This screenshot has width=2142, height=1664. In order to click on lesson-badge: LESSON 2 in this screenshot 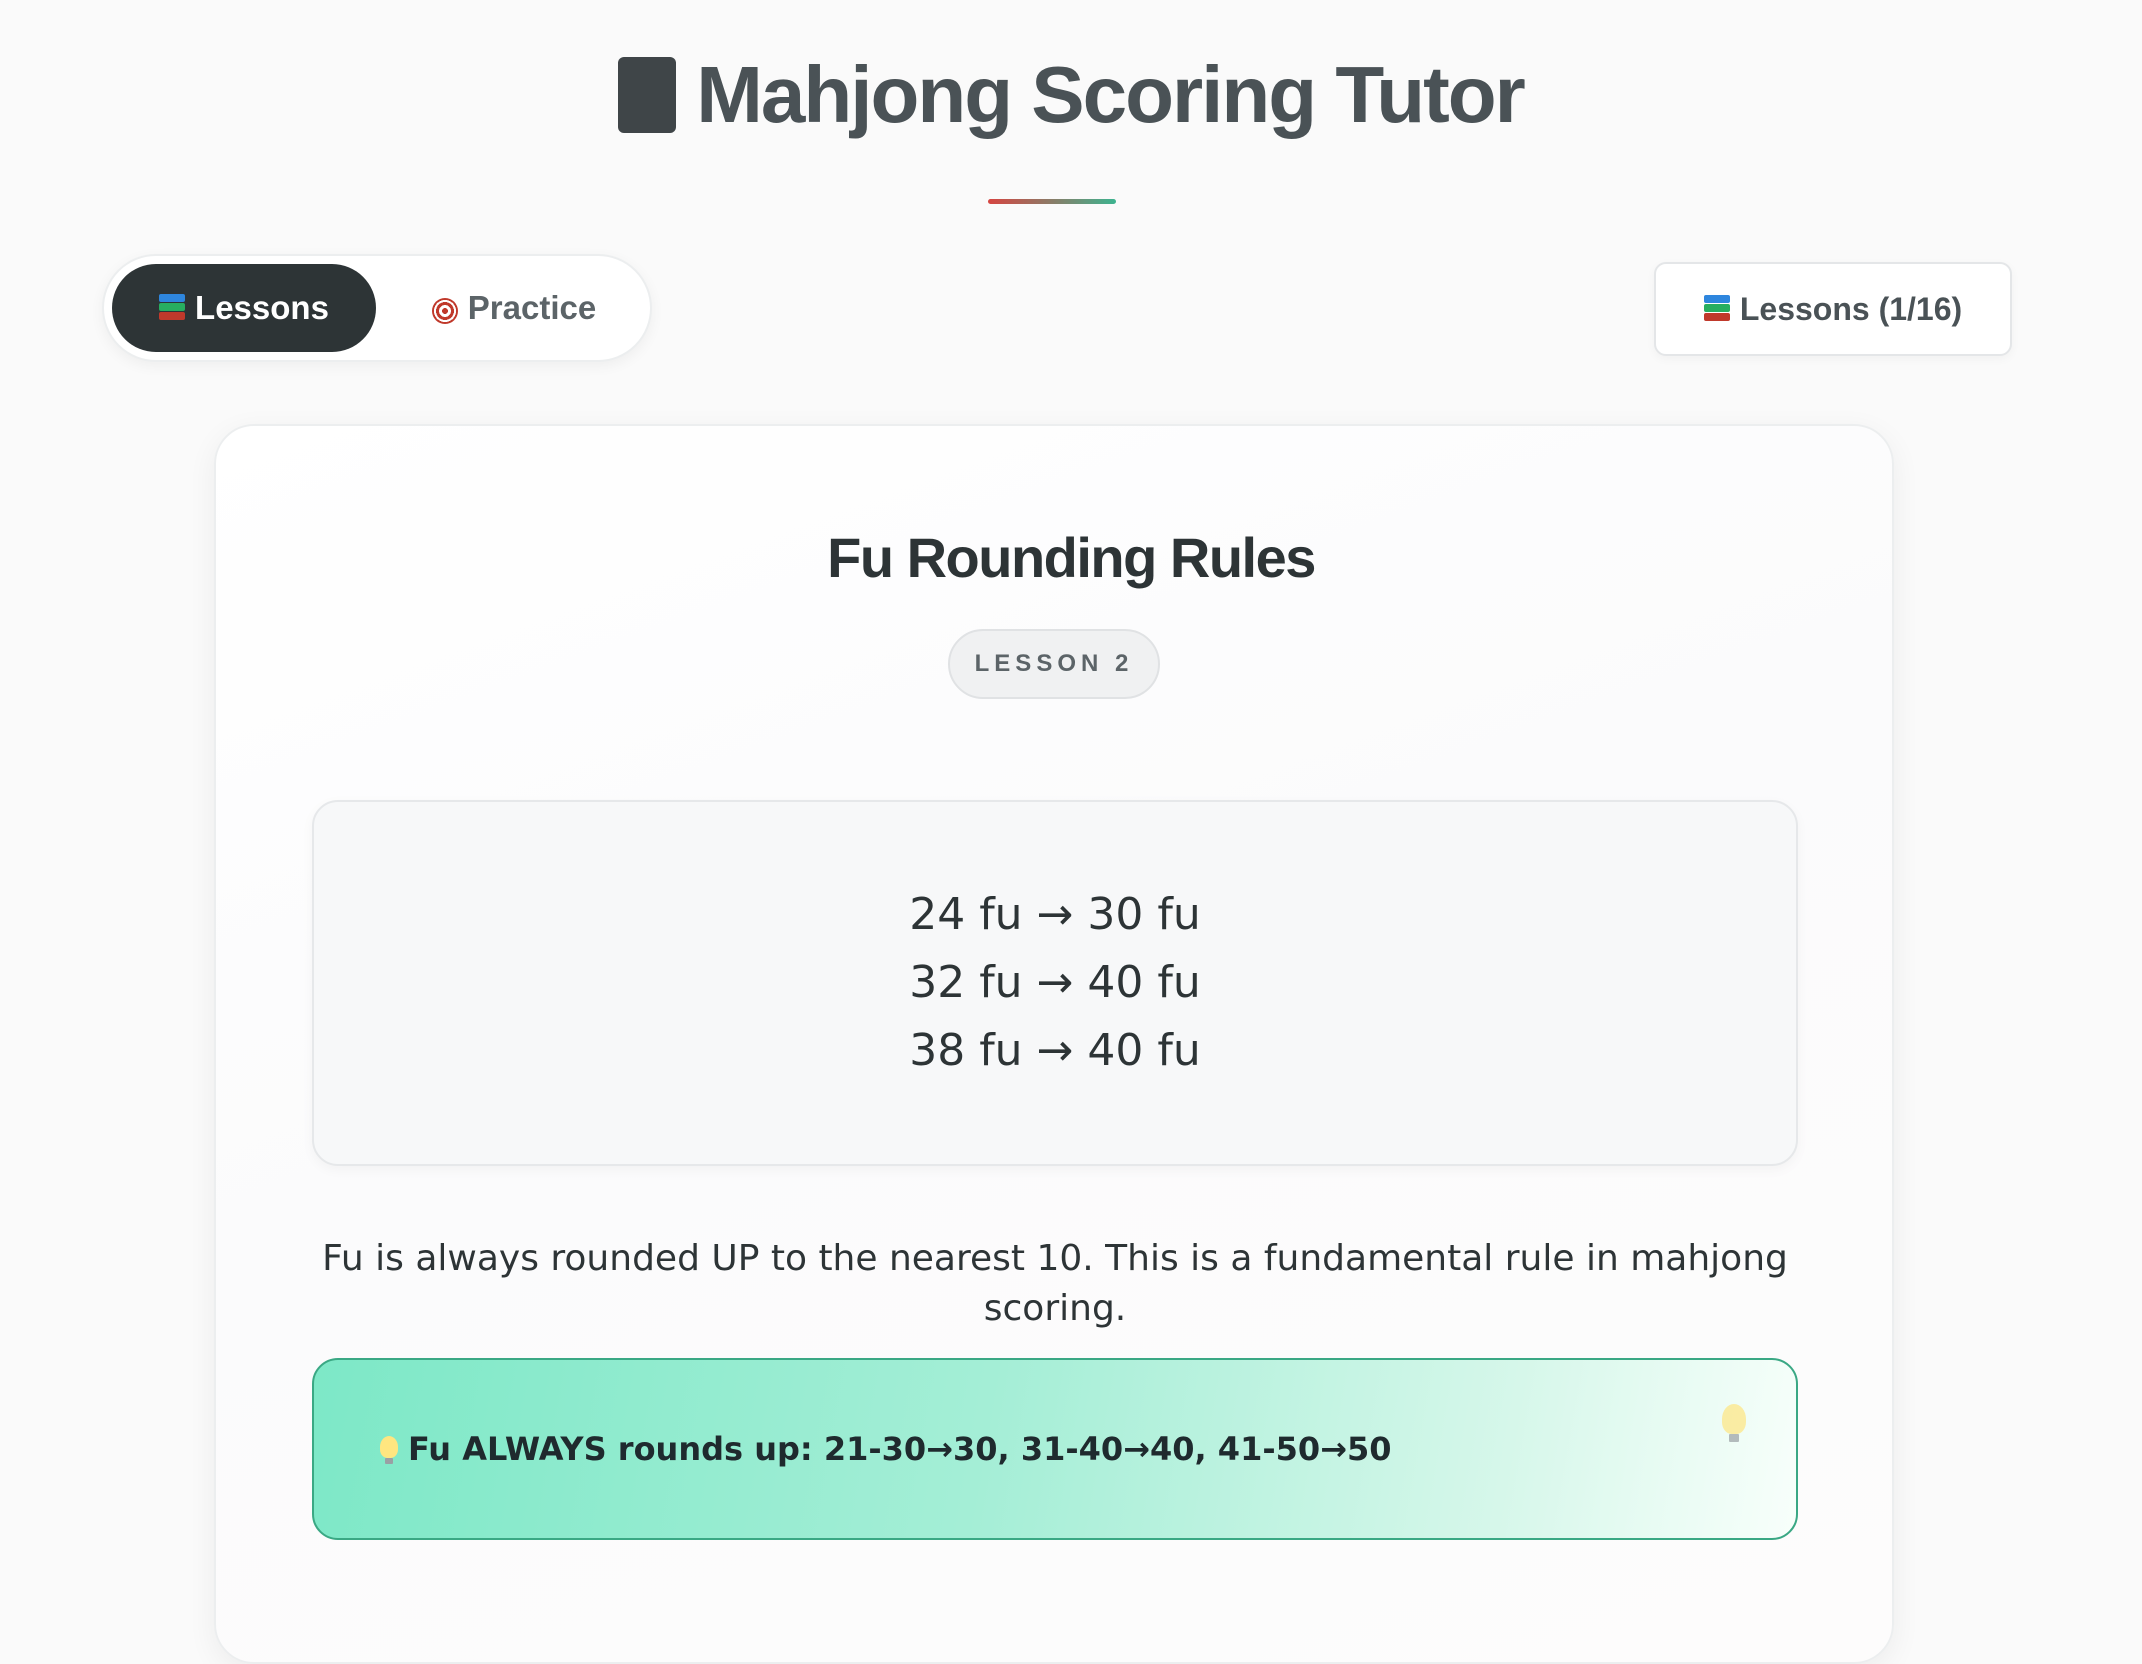, I will do `click(1054, 664)`.